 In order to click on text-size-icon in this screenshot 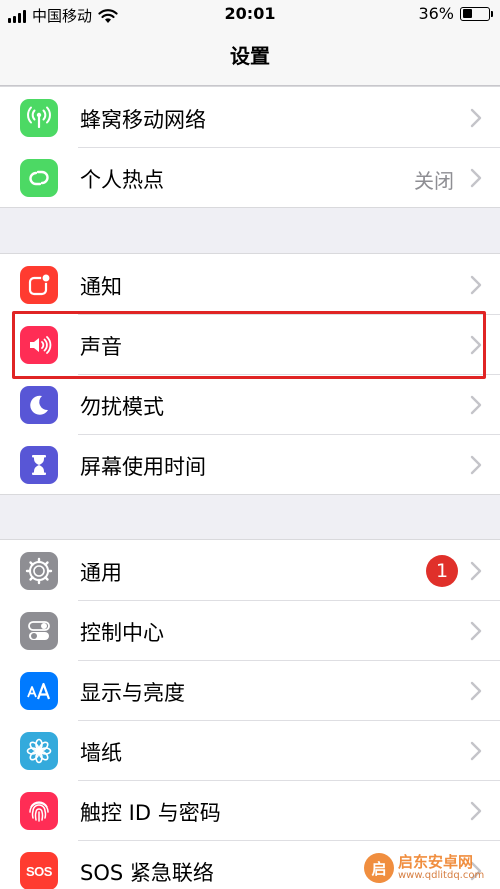, I will do `click(39, 691)`.